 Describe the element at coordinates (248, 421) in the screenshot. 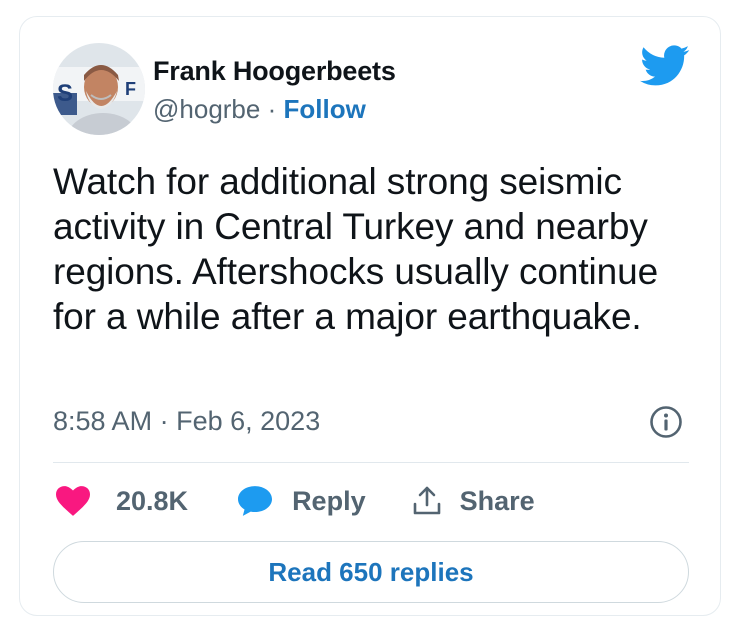

I see `tweet-date: Feb 6, 2023` at that location.